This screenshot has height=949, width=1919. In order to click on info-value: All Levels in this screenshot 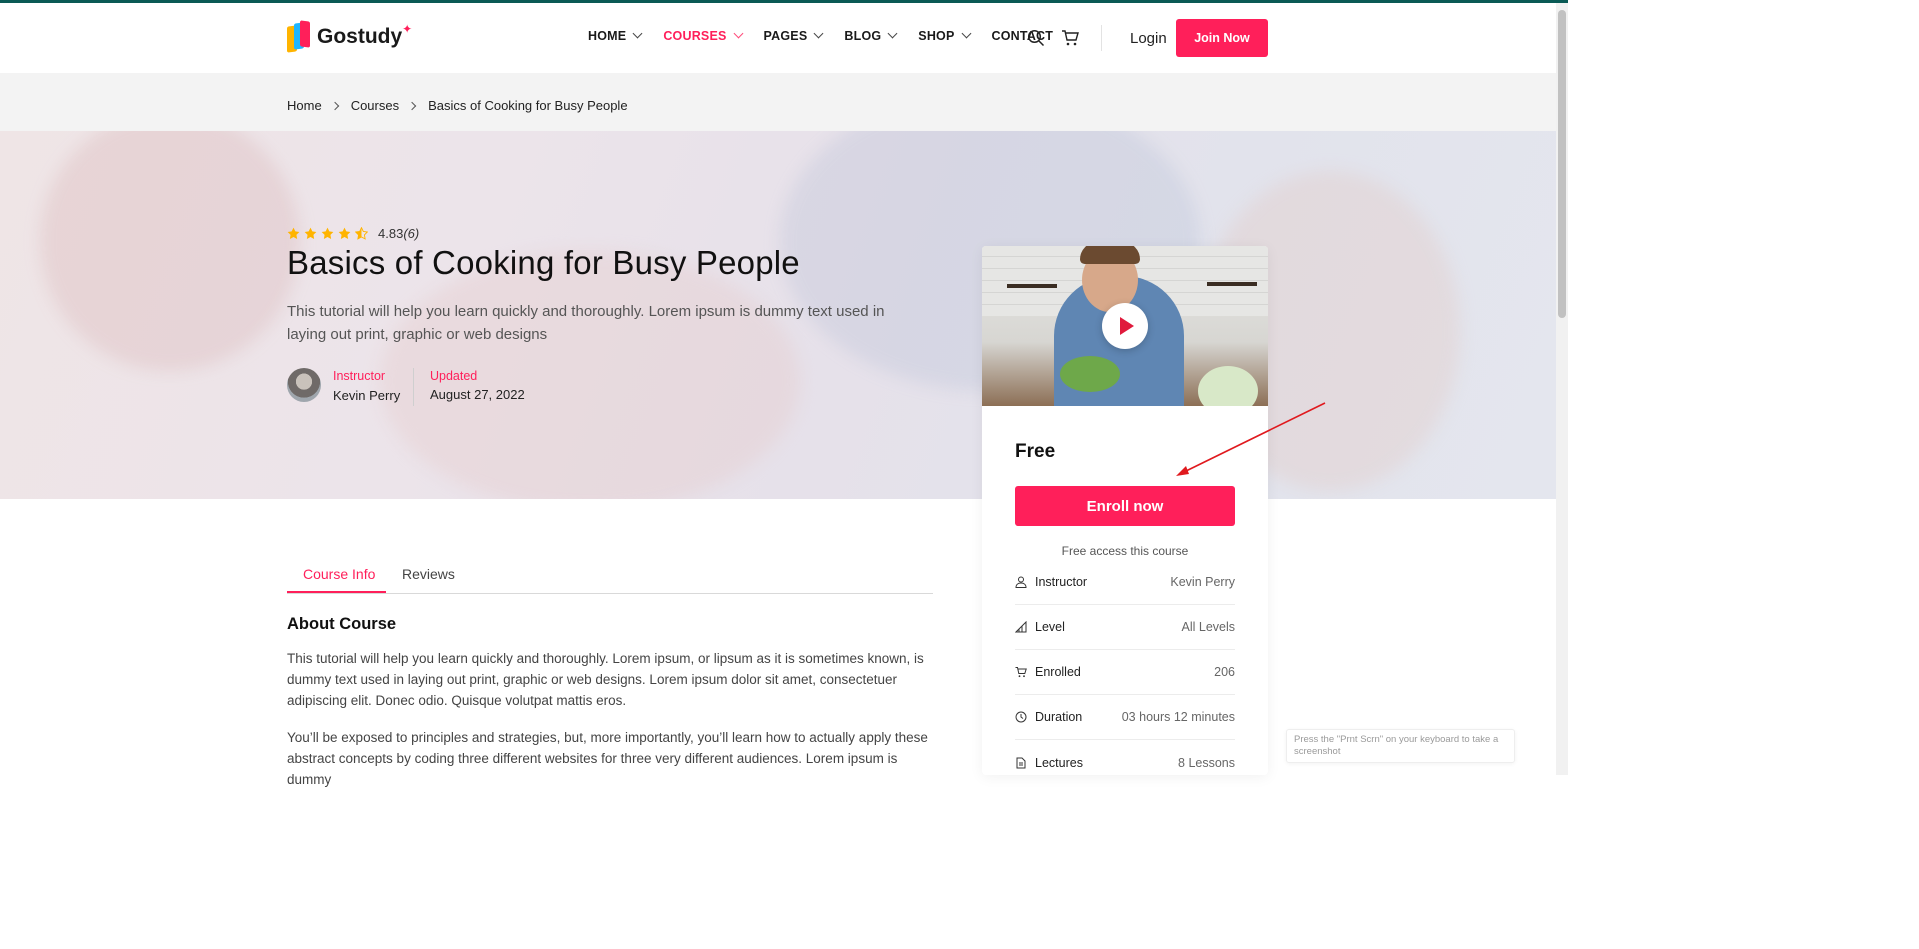, I will do `click(1208, 627)`.